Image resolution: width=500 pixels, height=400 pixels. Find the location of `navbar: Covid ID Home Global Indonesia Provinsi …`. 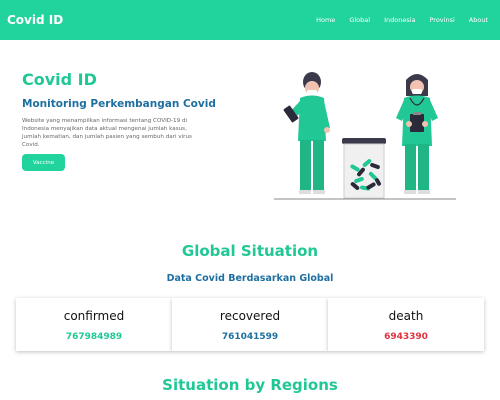

navbar: Covid ID Home Global Indonesia Provinsi … is located at coordinates (250, 20).